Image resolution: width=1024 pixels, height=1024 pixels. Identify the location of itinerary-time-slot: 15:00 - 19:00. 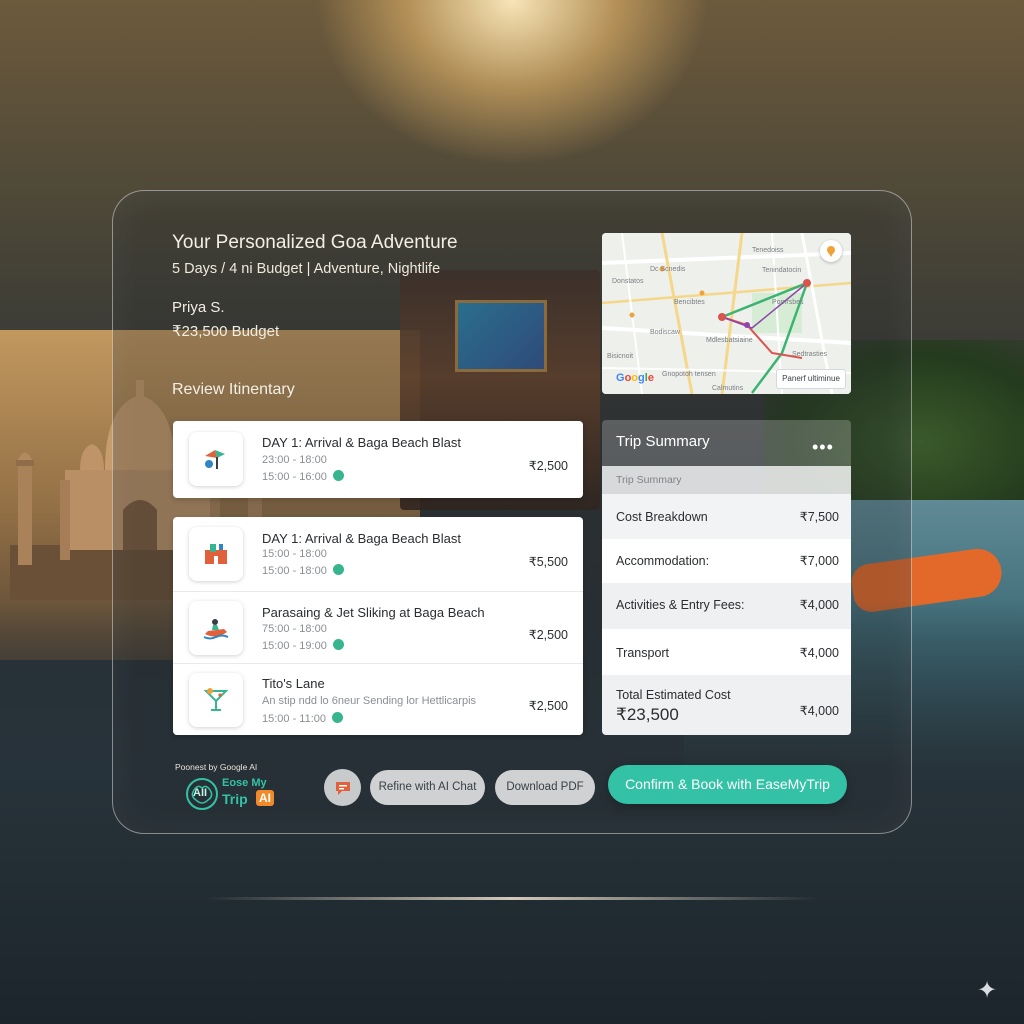
(303, 645).